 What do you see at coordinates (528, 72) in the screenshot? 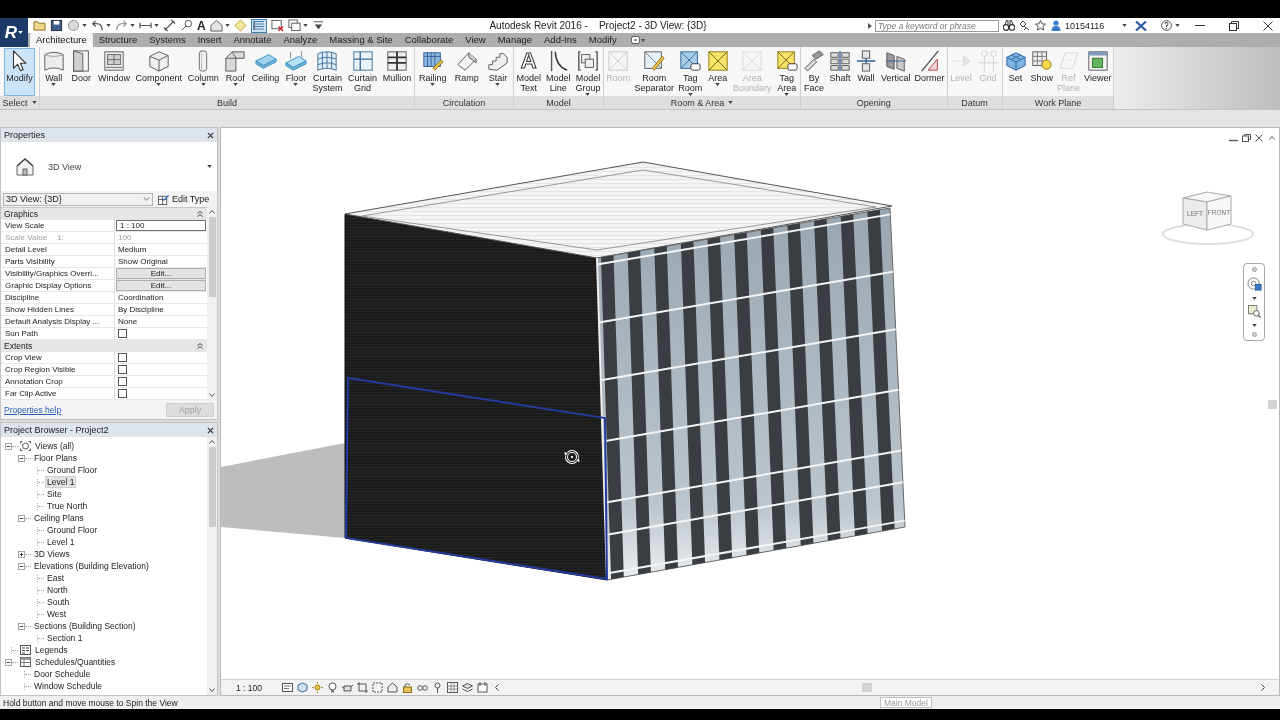
I see `tool-button: A Model Text` at bounding box center [528, 72].